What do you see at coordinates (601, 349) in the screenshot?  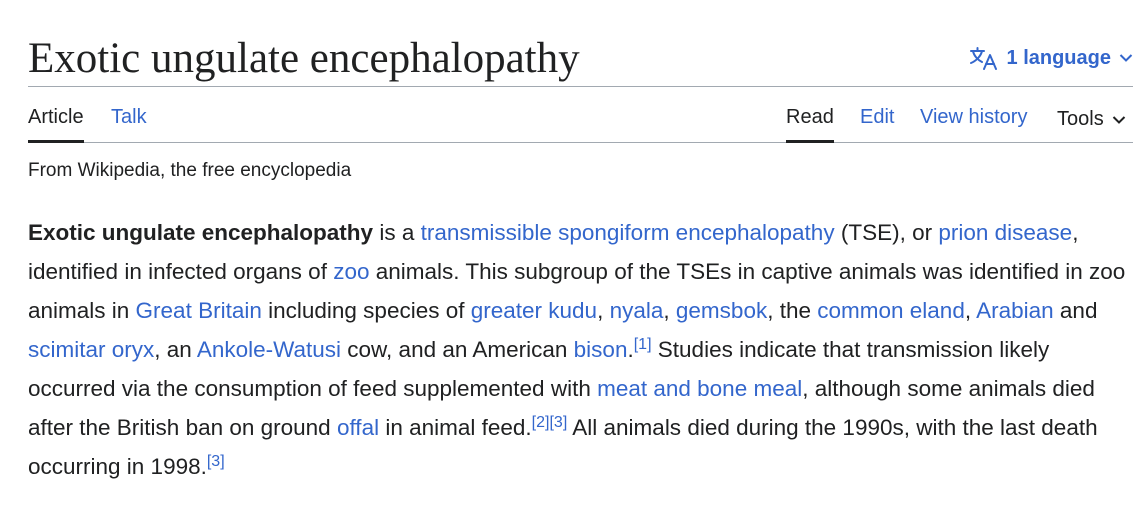 I see `link-bison: bison` at bounding box center [601, 349].